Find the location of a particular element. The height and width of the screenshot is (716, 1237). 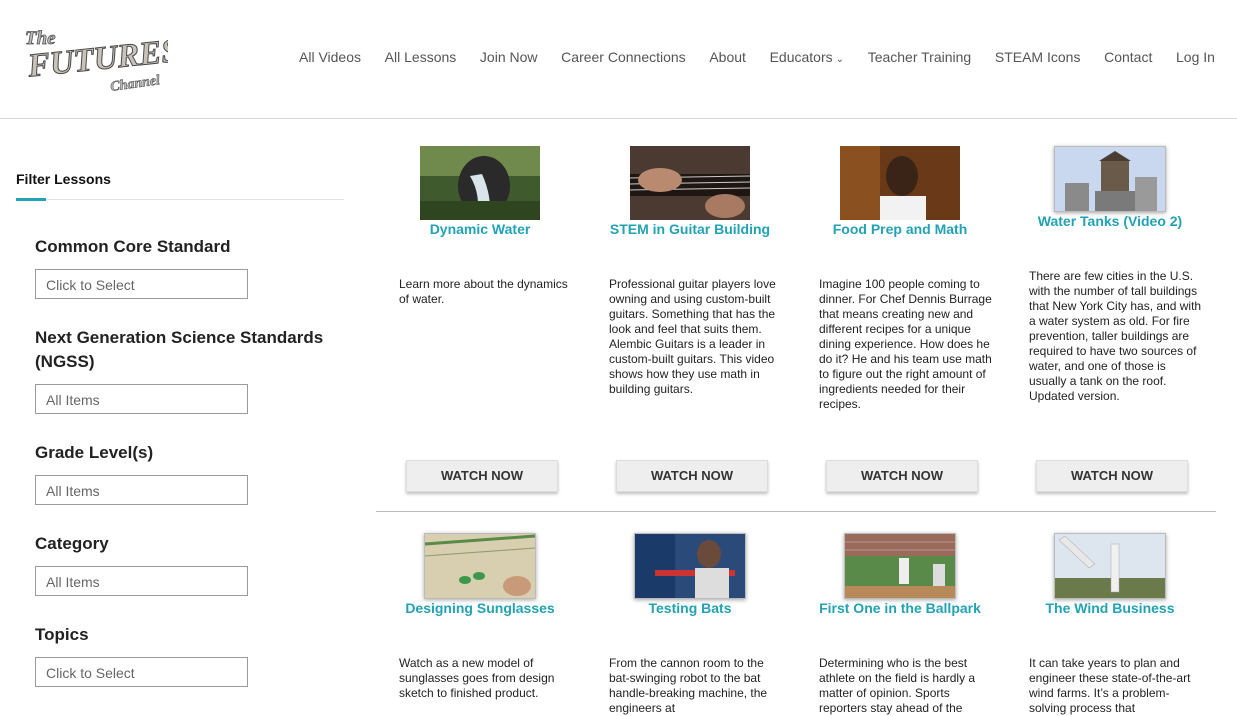

nav-teacher-training: Teacher Training is located at coordinates (920, 57).